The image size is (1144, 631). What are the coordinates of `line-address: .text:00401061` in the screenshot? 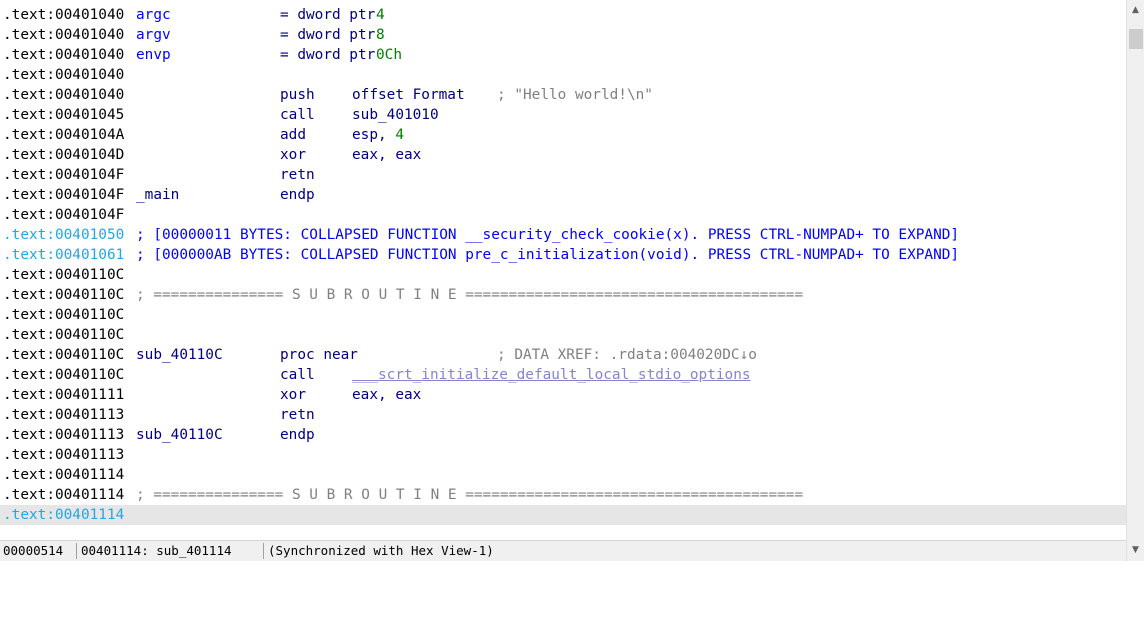 It's located at (63, 255).